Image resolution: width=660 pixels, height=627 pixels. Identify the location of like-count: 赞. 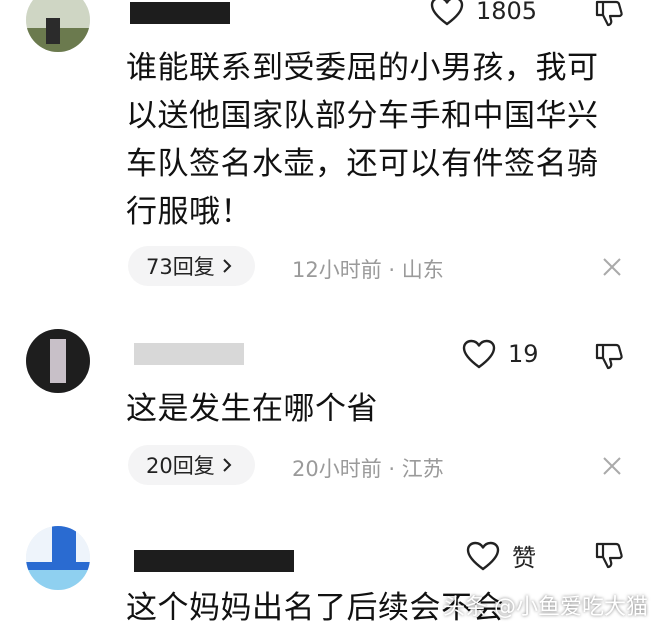
(524, 558).